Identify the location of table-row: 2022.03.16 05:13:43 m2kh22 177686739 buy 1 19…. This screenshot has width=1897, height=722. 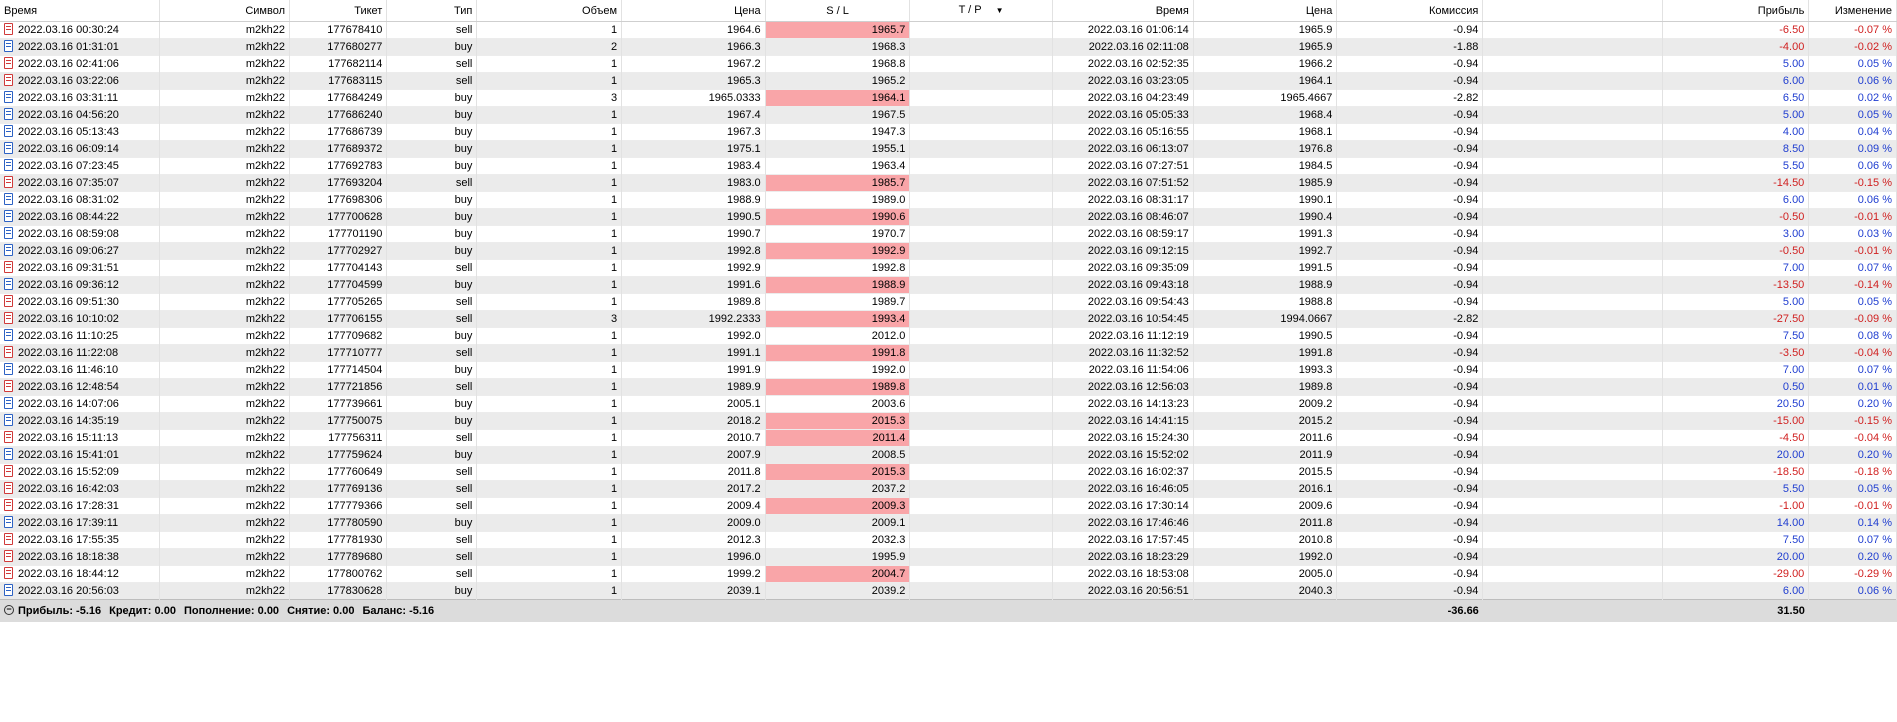
(948, 132).